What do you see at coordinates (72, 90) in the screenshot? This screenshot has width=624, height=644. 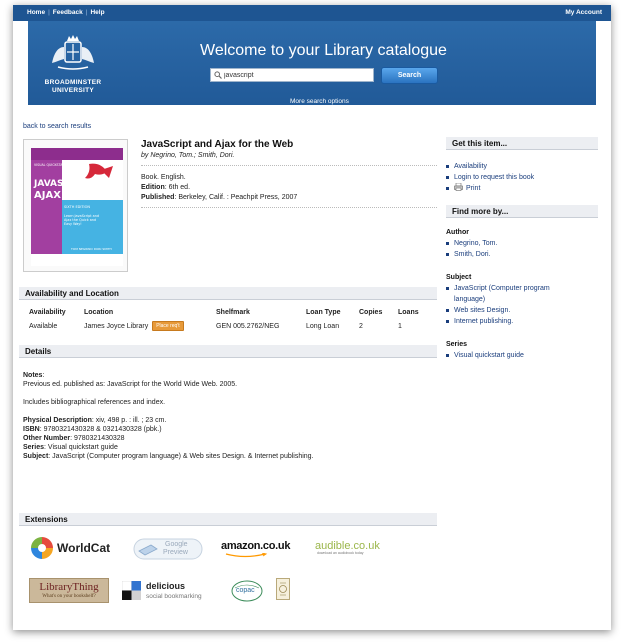 I see `university-name-line-2: UNIVERSITY` at bounding box center [72, 90].